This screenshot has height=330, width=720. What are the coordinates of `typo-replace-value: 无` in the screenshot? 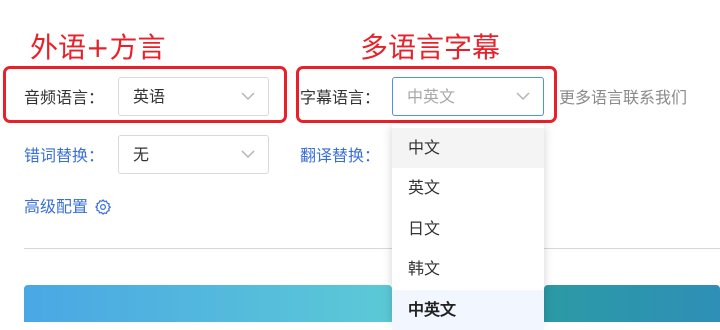 It's located at (141, 154).